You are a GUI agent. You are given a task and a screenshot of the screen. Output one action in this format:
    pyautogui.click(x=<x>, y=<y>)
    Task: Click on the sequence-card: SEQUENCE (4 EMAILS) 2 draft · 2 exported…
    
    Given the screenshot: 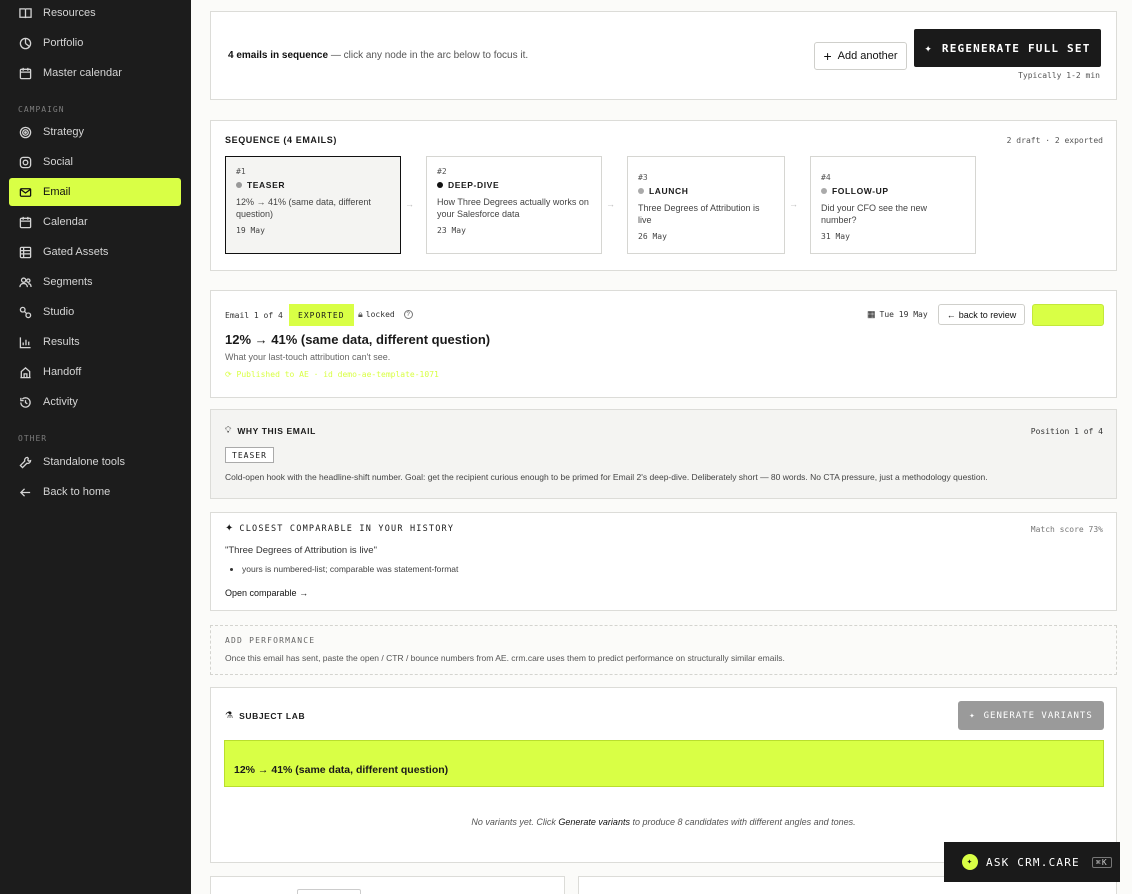 What is the action you would take?
    pyautogui.click(x=663, y=195)
    